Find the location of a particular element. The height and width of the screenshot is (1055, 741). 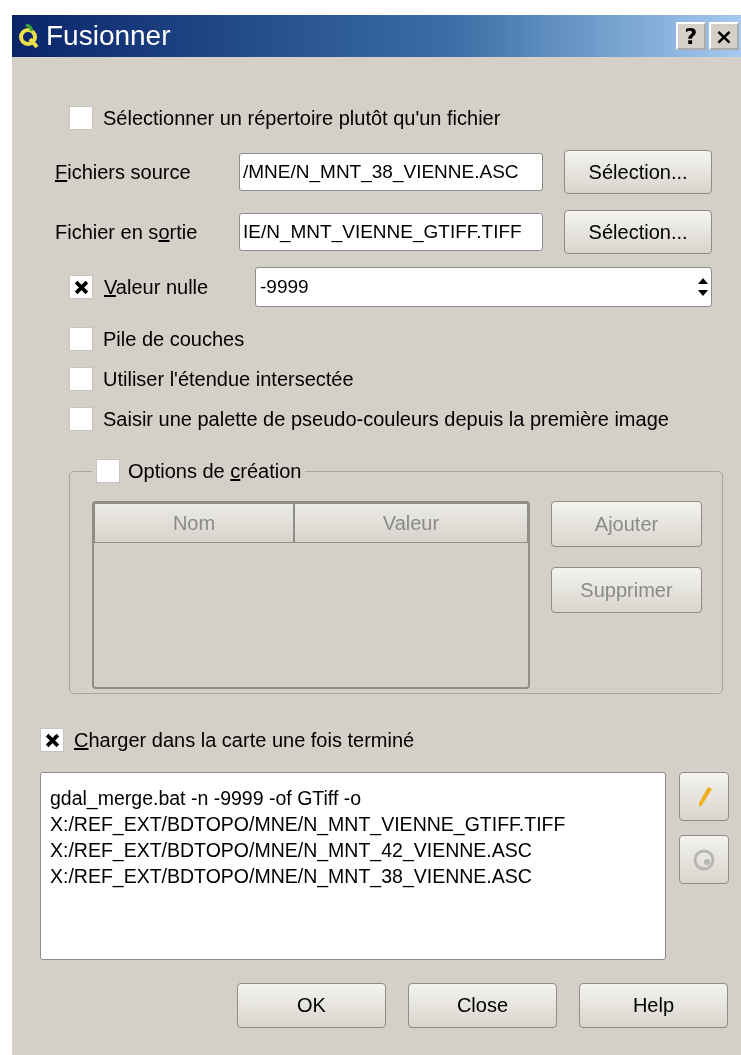

checkbox-label: Saisir une palette de pseudo-couleurs depuis la première image is located at coordinates (386, 419).